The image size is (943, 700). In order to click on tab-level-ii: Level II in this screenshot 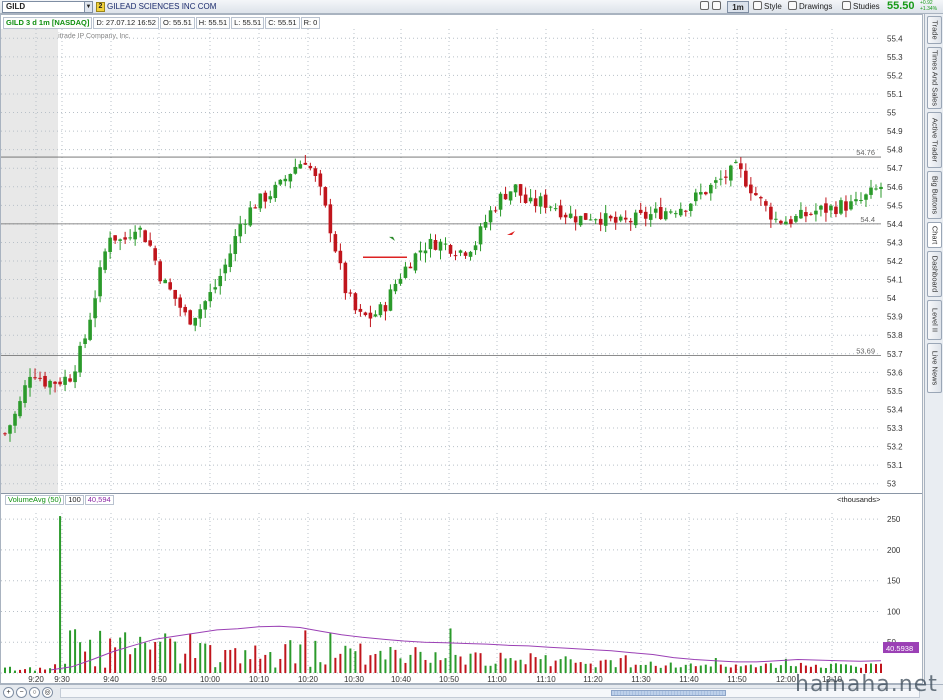, I will do `click(934, 320)`.